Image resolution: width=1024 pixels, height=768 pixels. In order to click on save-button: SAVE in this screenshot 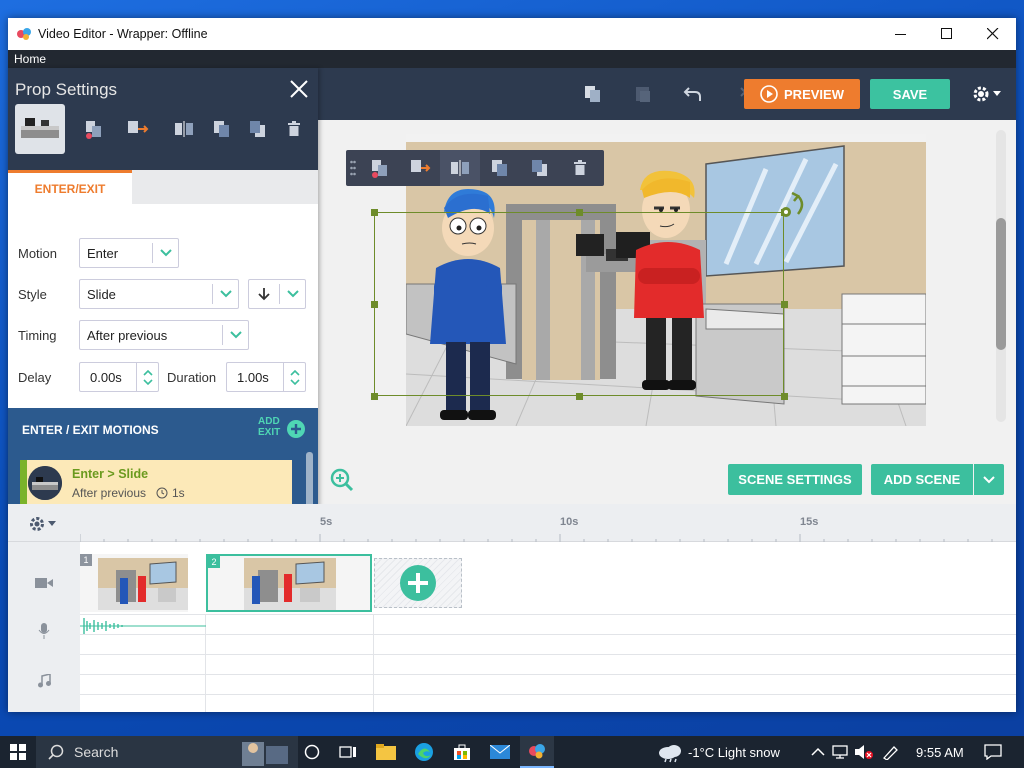, I will do `click(910, 94)`.